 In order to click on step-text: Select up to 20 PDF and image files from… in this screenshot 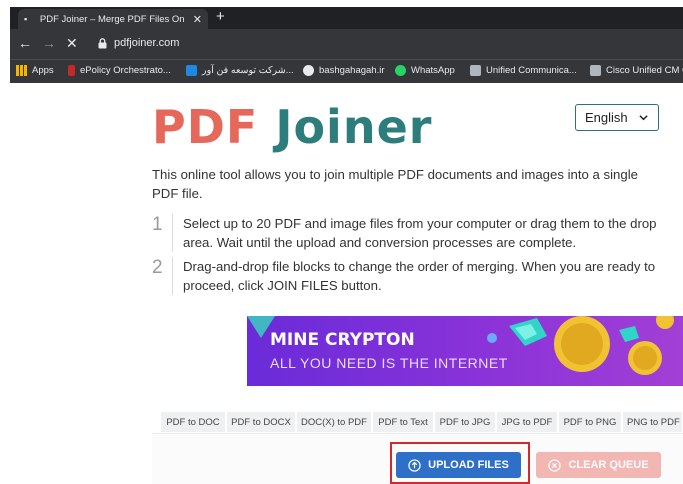, I will do `click(420, 233)`.